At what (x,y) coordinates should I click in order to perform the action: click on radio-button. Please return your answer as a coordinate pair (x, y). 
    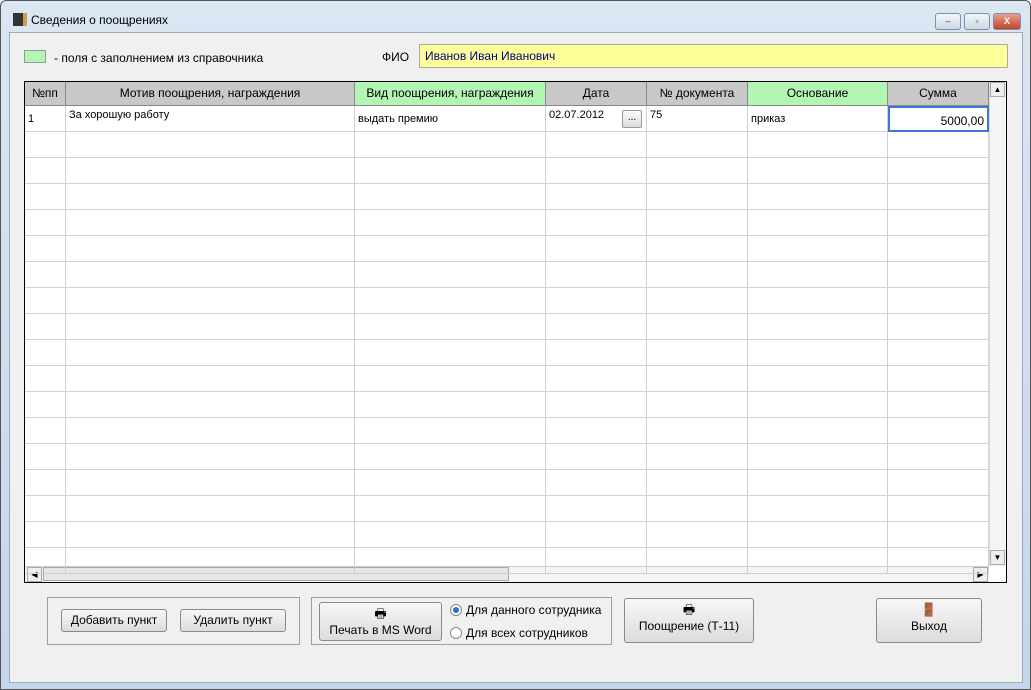
    Looking at the image, I should click on (456, 633).